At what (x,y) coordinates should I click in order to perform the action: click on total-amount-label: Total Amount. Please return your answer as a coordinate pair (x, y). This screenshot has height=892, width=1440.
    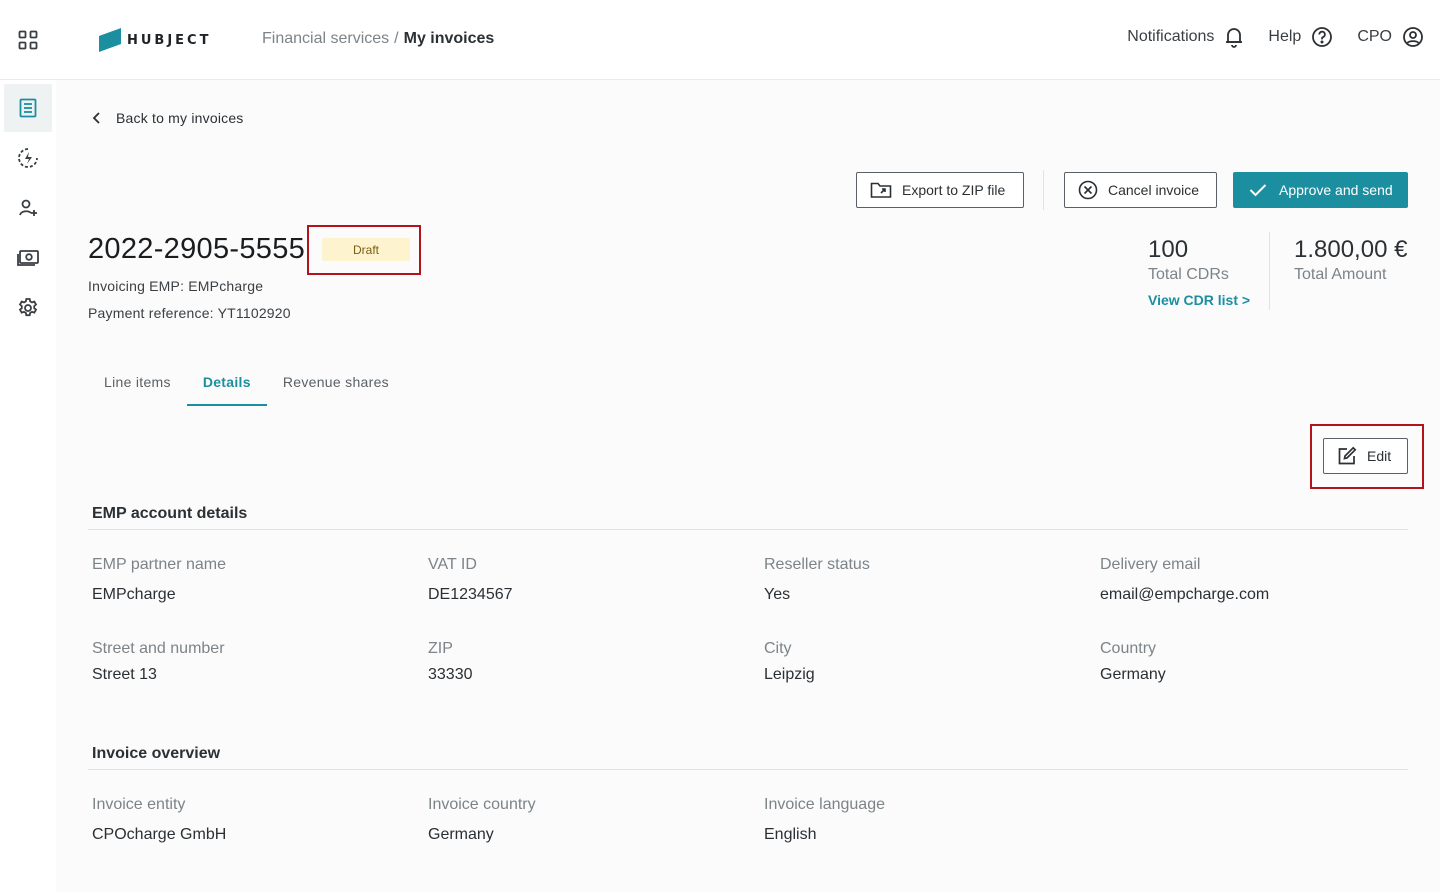
    Looking at the image, I should click on (1340, 274).